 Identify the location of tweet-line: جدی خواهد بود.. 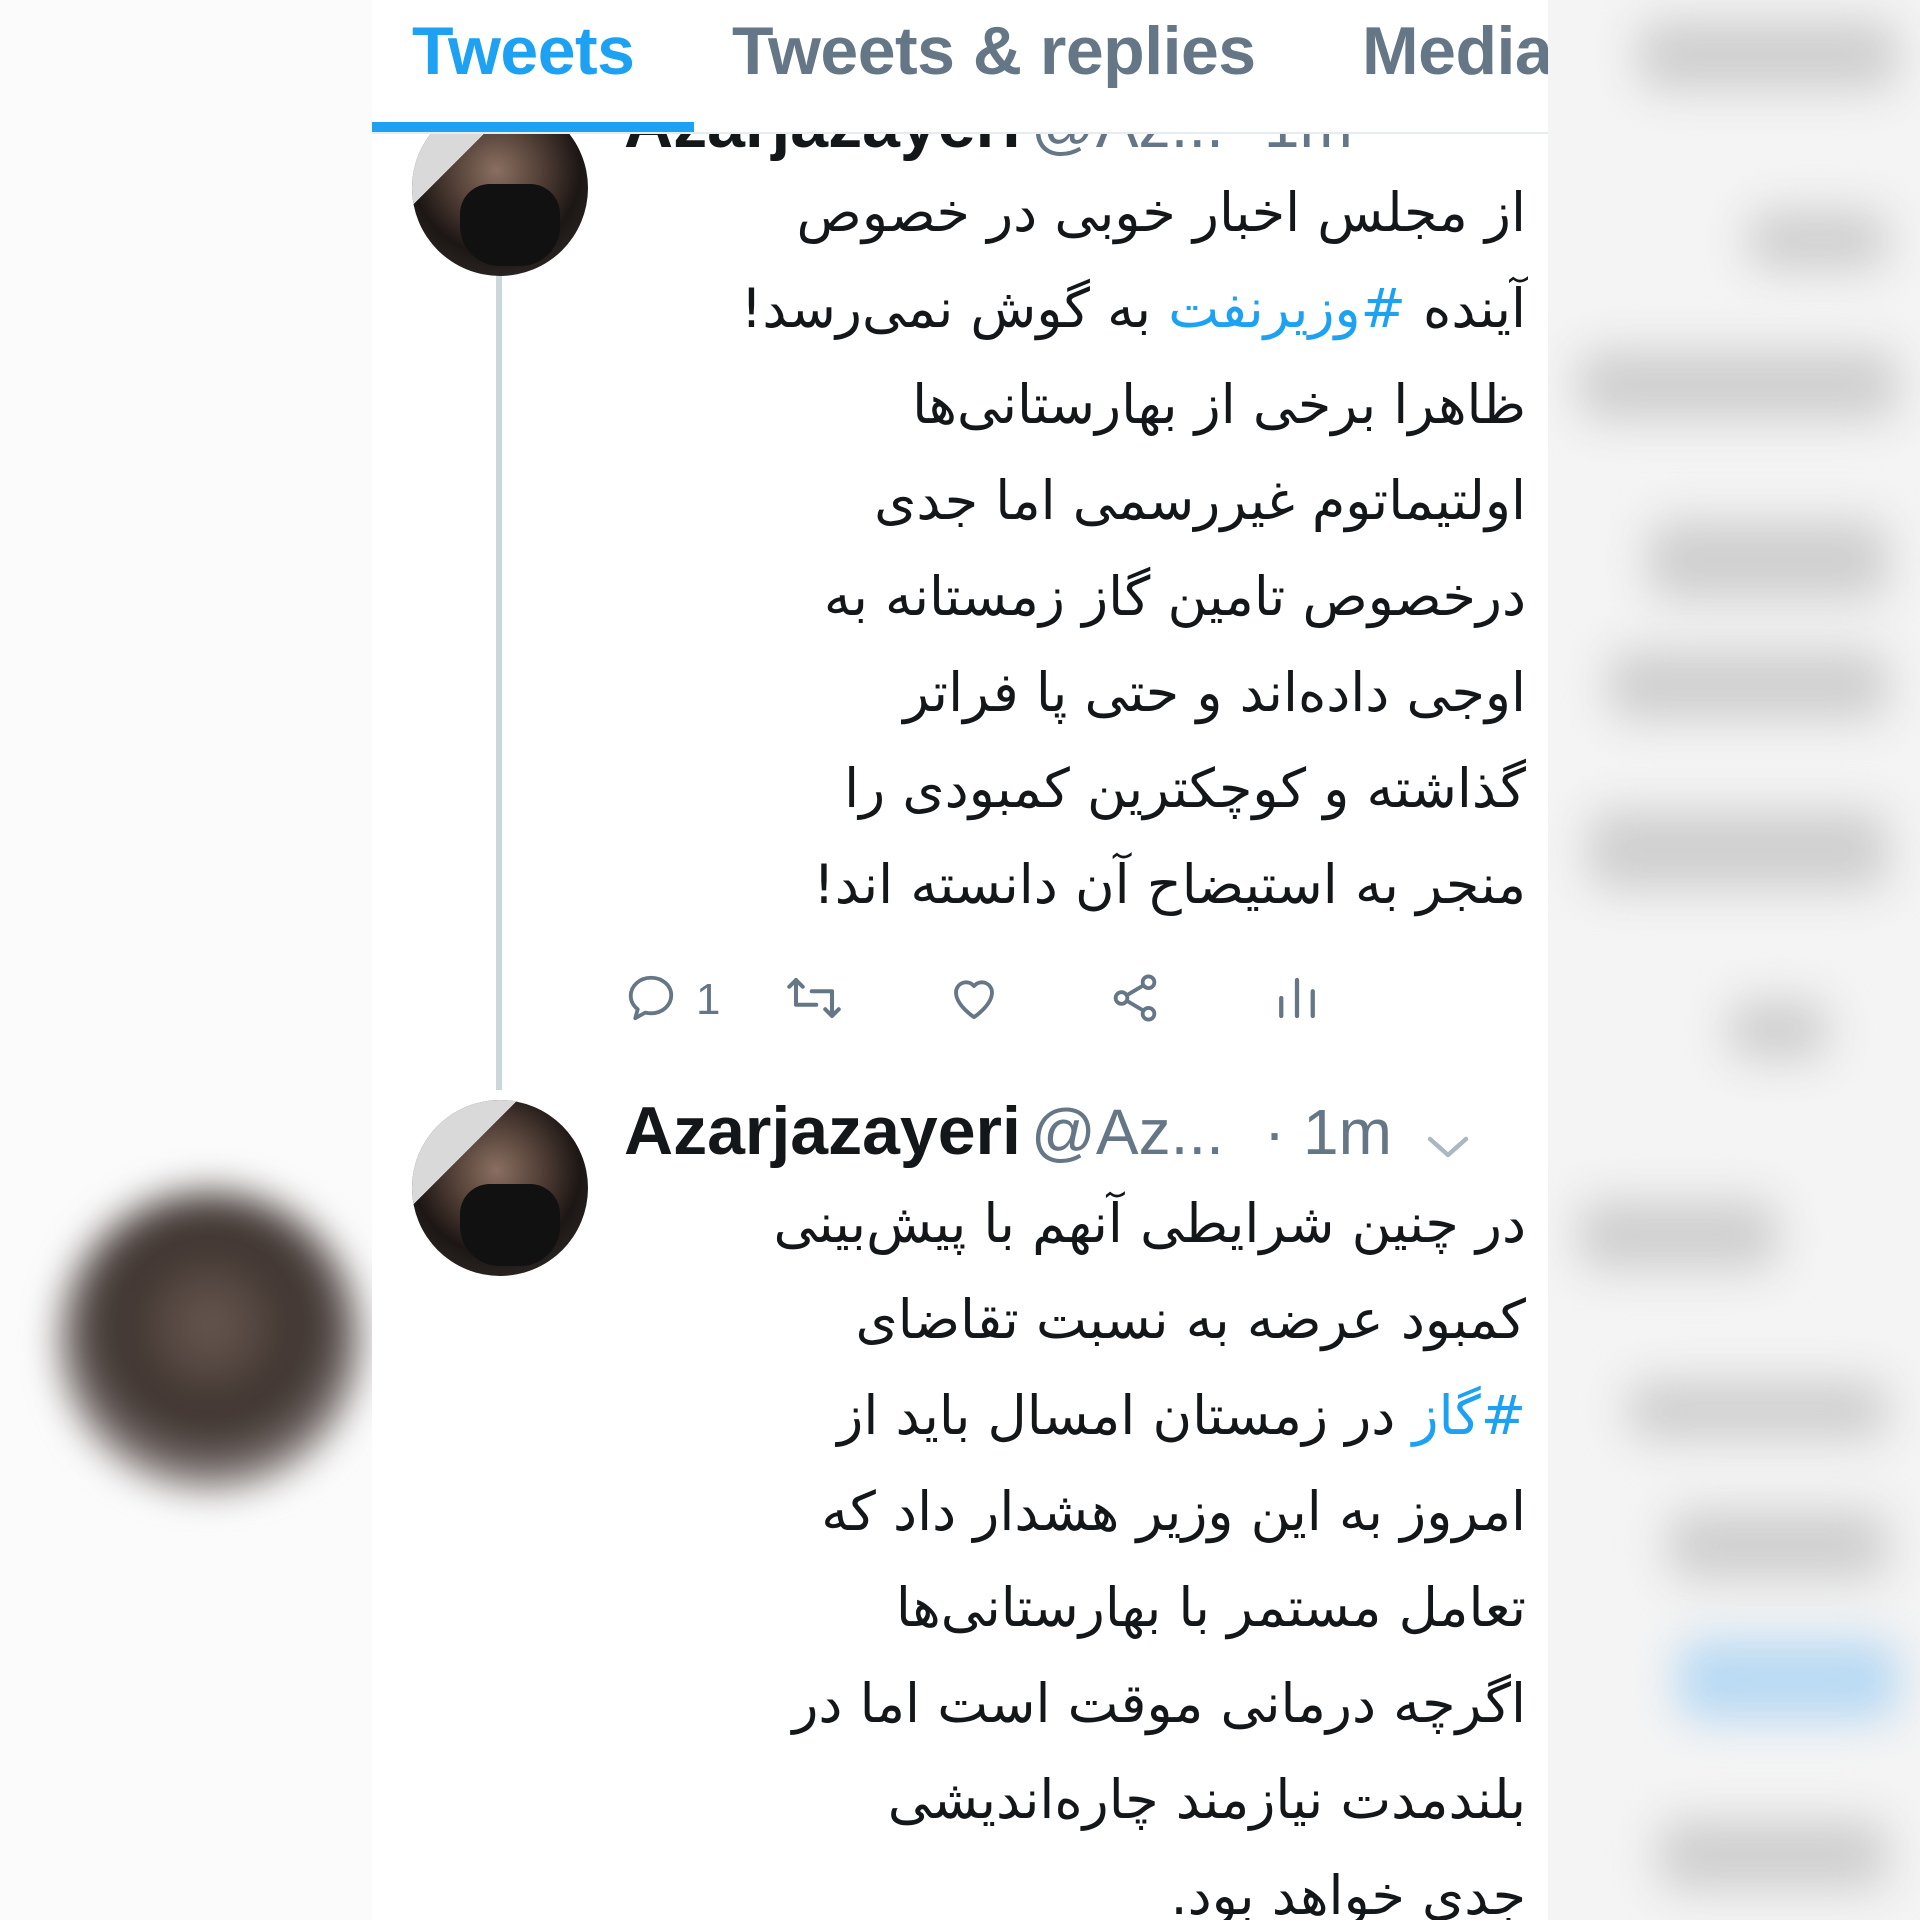
(1348, 1892).